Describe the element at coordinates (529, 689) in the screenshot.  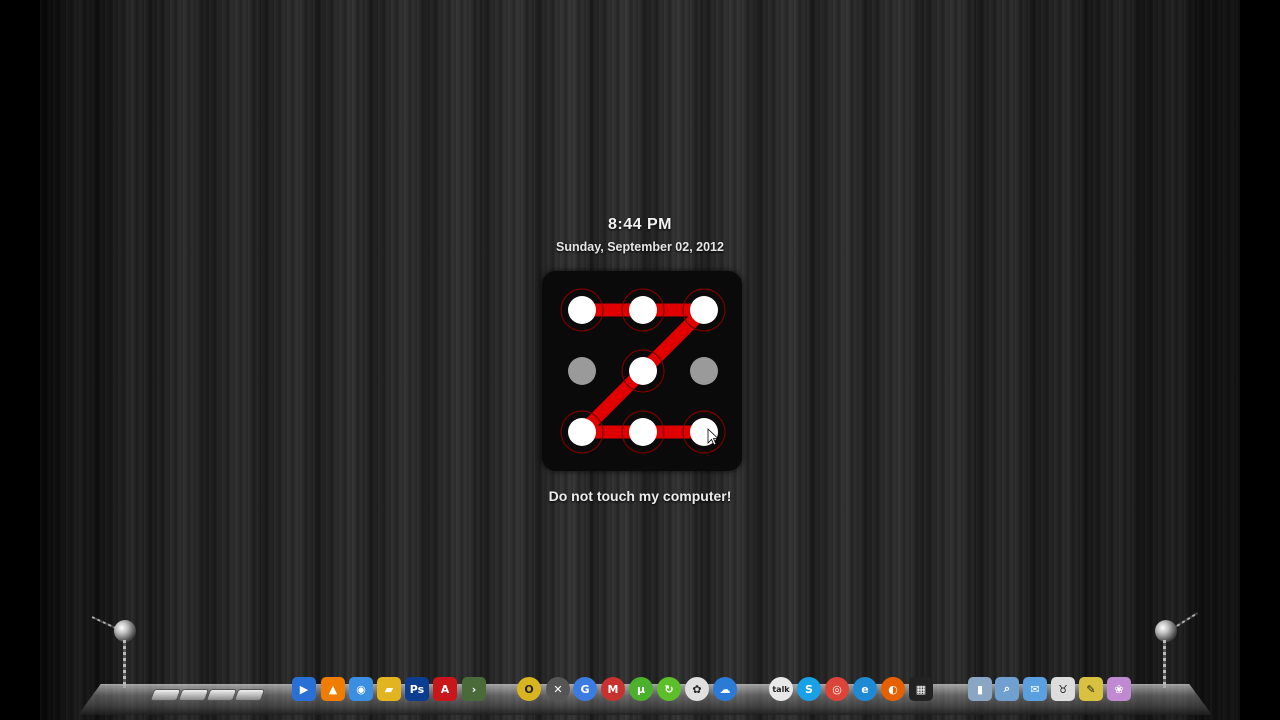
I see `opera-icon: O` at that location.